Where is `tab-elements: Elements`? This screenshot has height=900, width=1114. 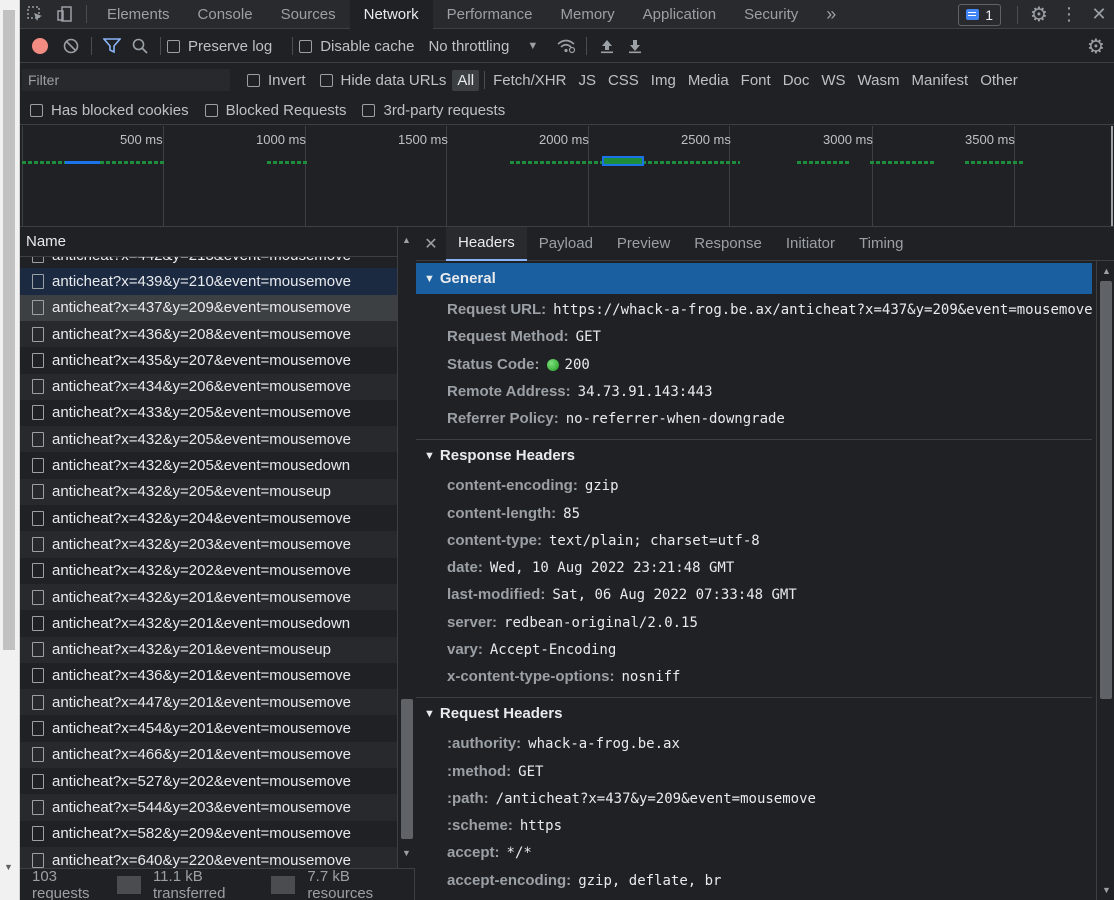 tab-elements: Elements is located at coordinates (138, 14).